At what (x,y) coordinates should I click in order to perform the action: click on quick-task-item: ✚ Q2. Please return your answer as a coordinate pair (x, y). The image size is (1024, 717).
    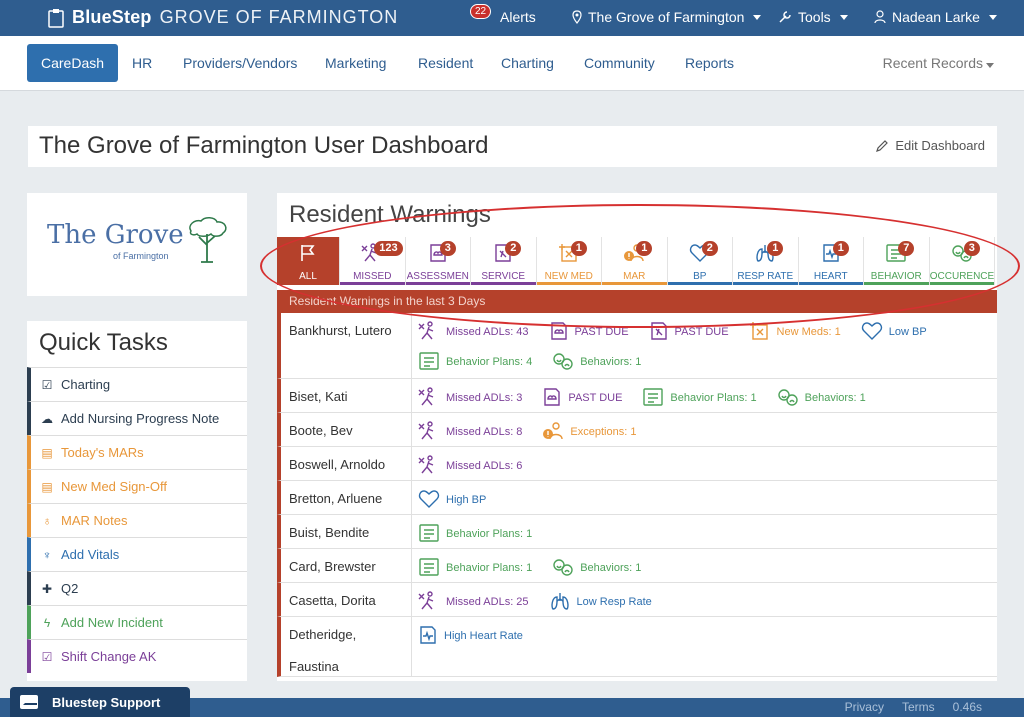
    Looking at the image, I should click on (137, 588).